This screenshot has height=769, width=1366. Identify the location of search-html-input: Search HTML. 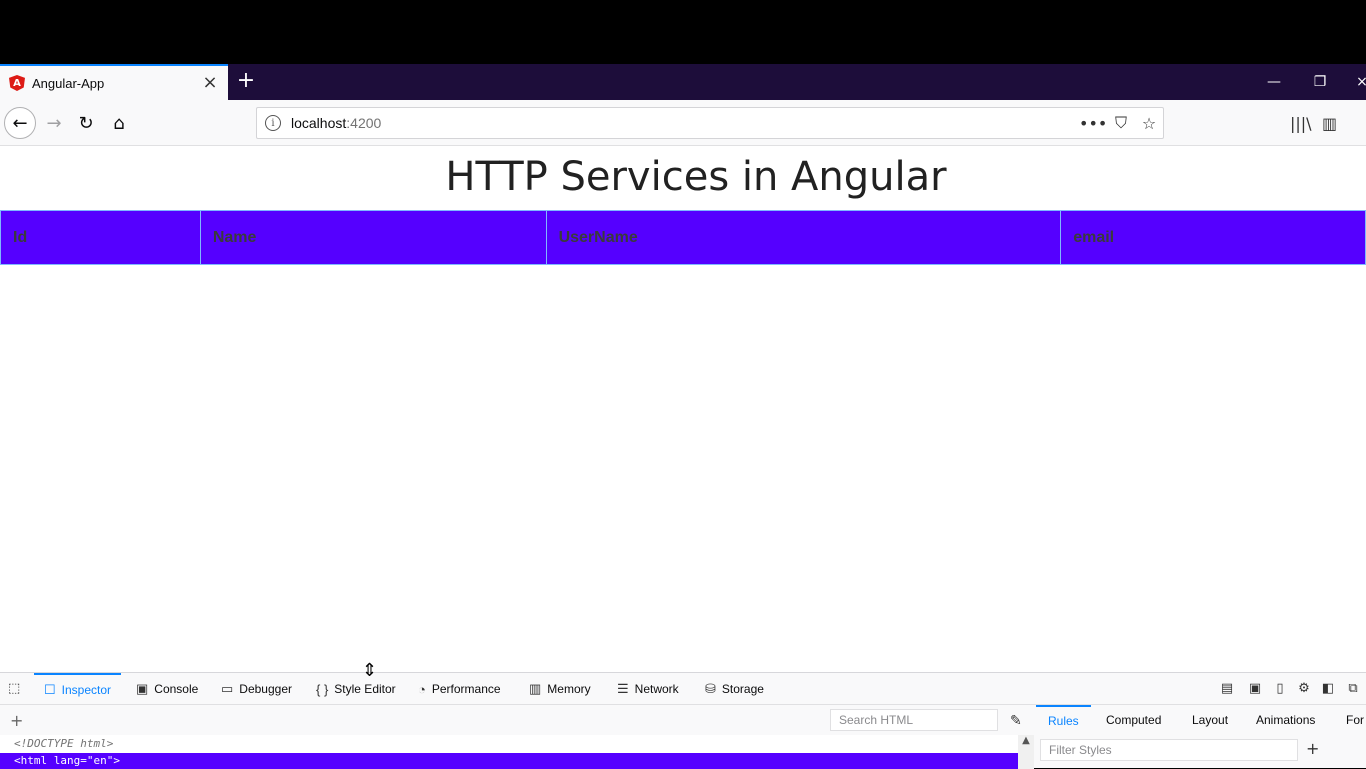
(914, 720).